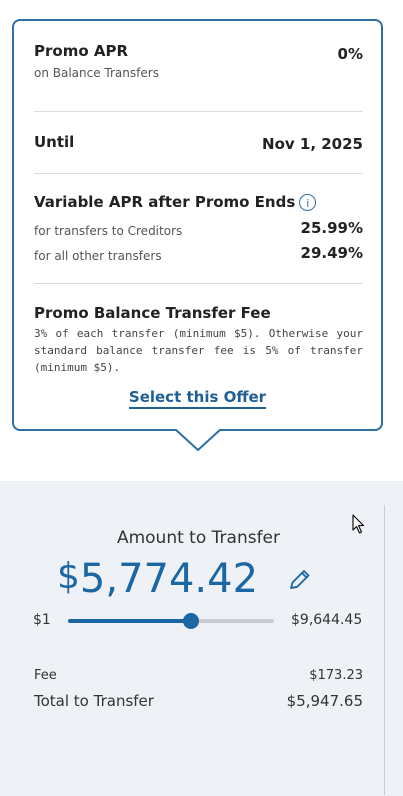  I want to click on variable-apr-row: Variable APR after Promo Ends i, so click(198, 202).